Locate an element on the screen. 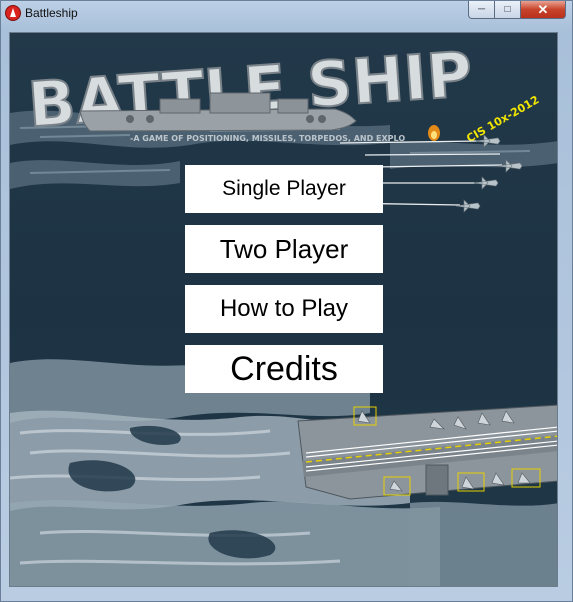 The height and width of the screenshot is (602, 573). credits-button: Credits is located at coordinates (284, 369).